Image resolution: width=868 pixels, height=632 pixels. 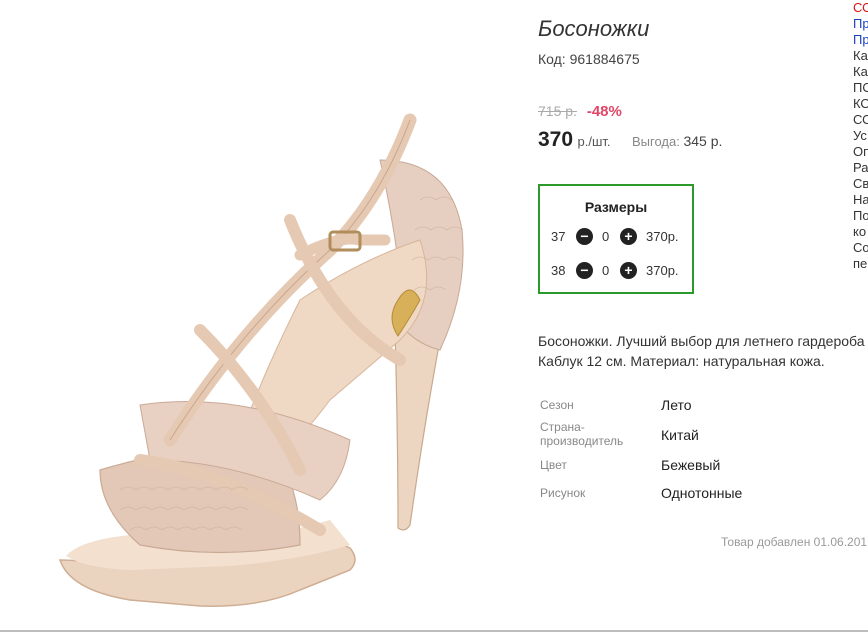 What do you see at coordinates (794, 542) in the screenshot?
I see `added-date: Товар добавлен 01.06.201` at bounding box center [794, 542].